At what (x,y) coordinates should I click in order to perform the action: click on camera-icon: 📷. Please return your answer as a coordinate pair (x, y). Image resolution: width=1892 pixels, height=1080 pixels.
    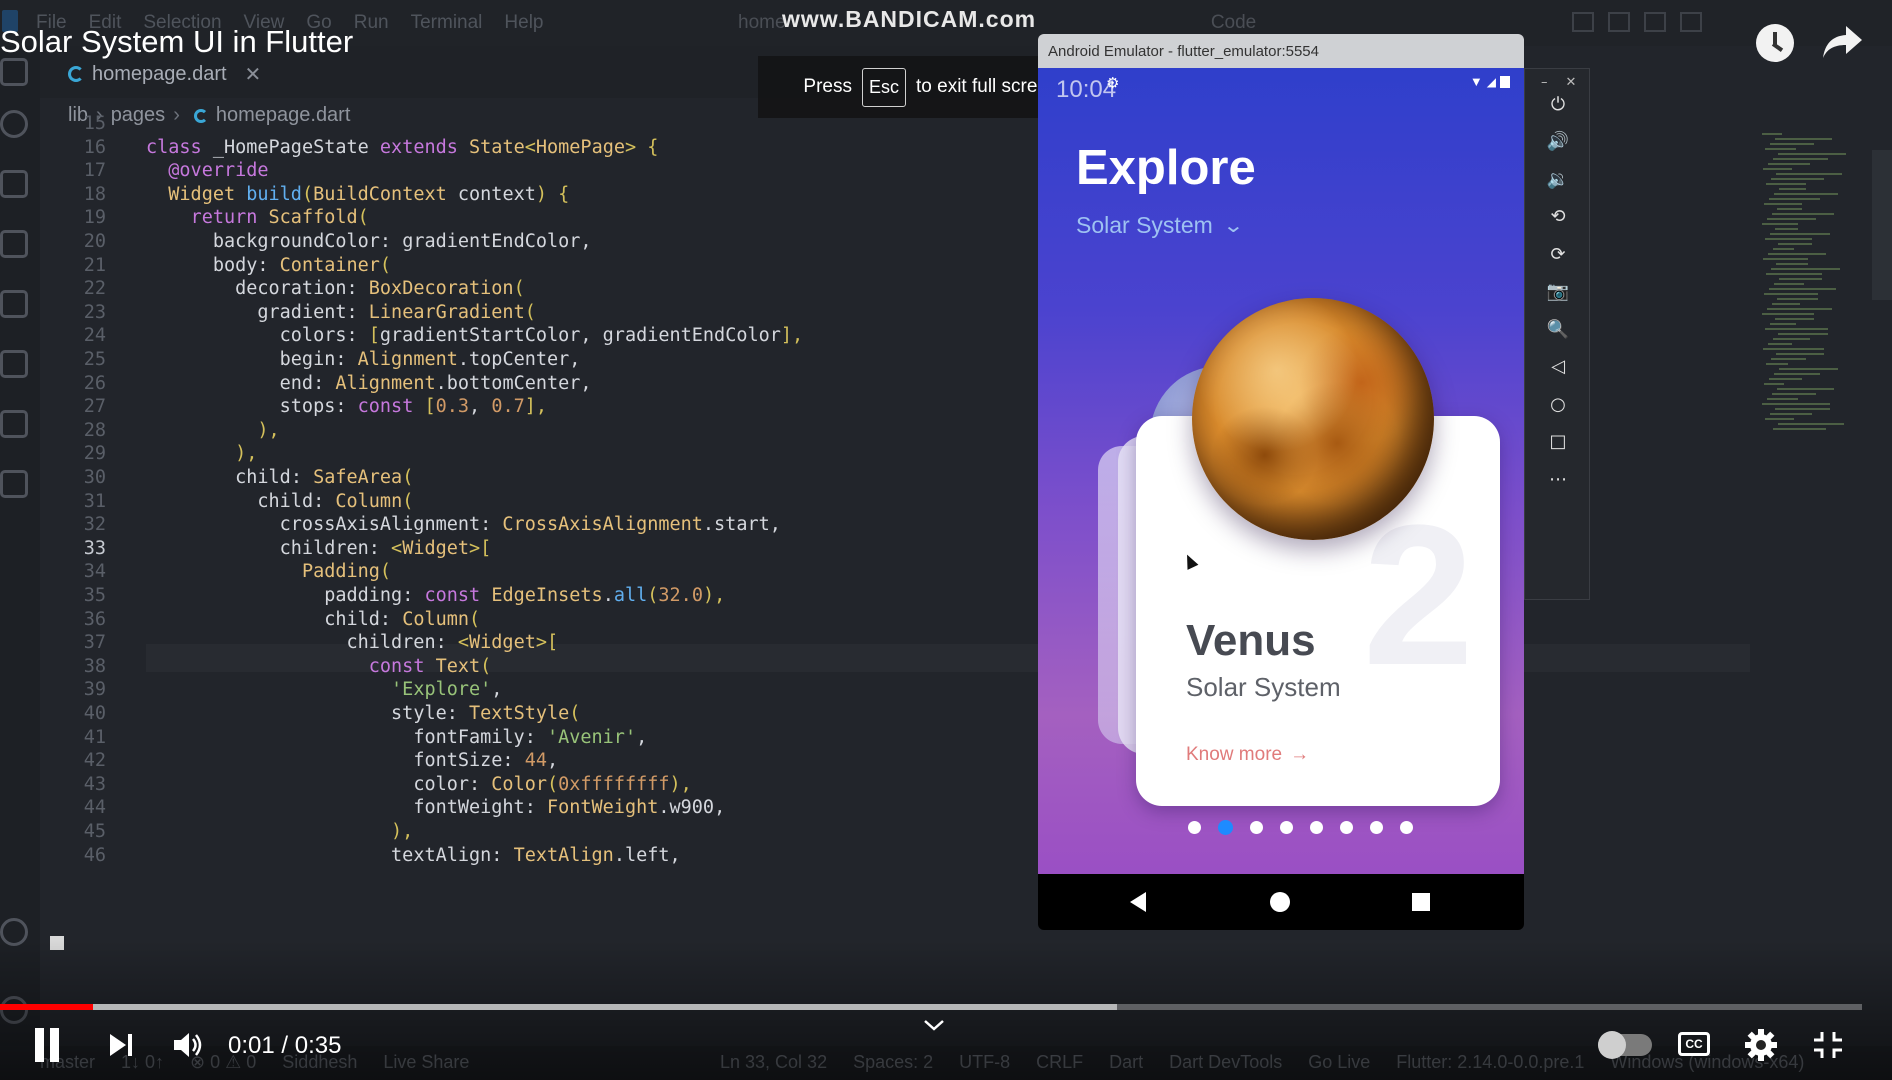
    Looking at the image, I should click on (1558, 292).